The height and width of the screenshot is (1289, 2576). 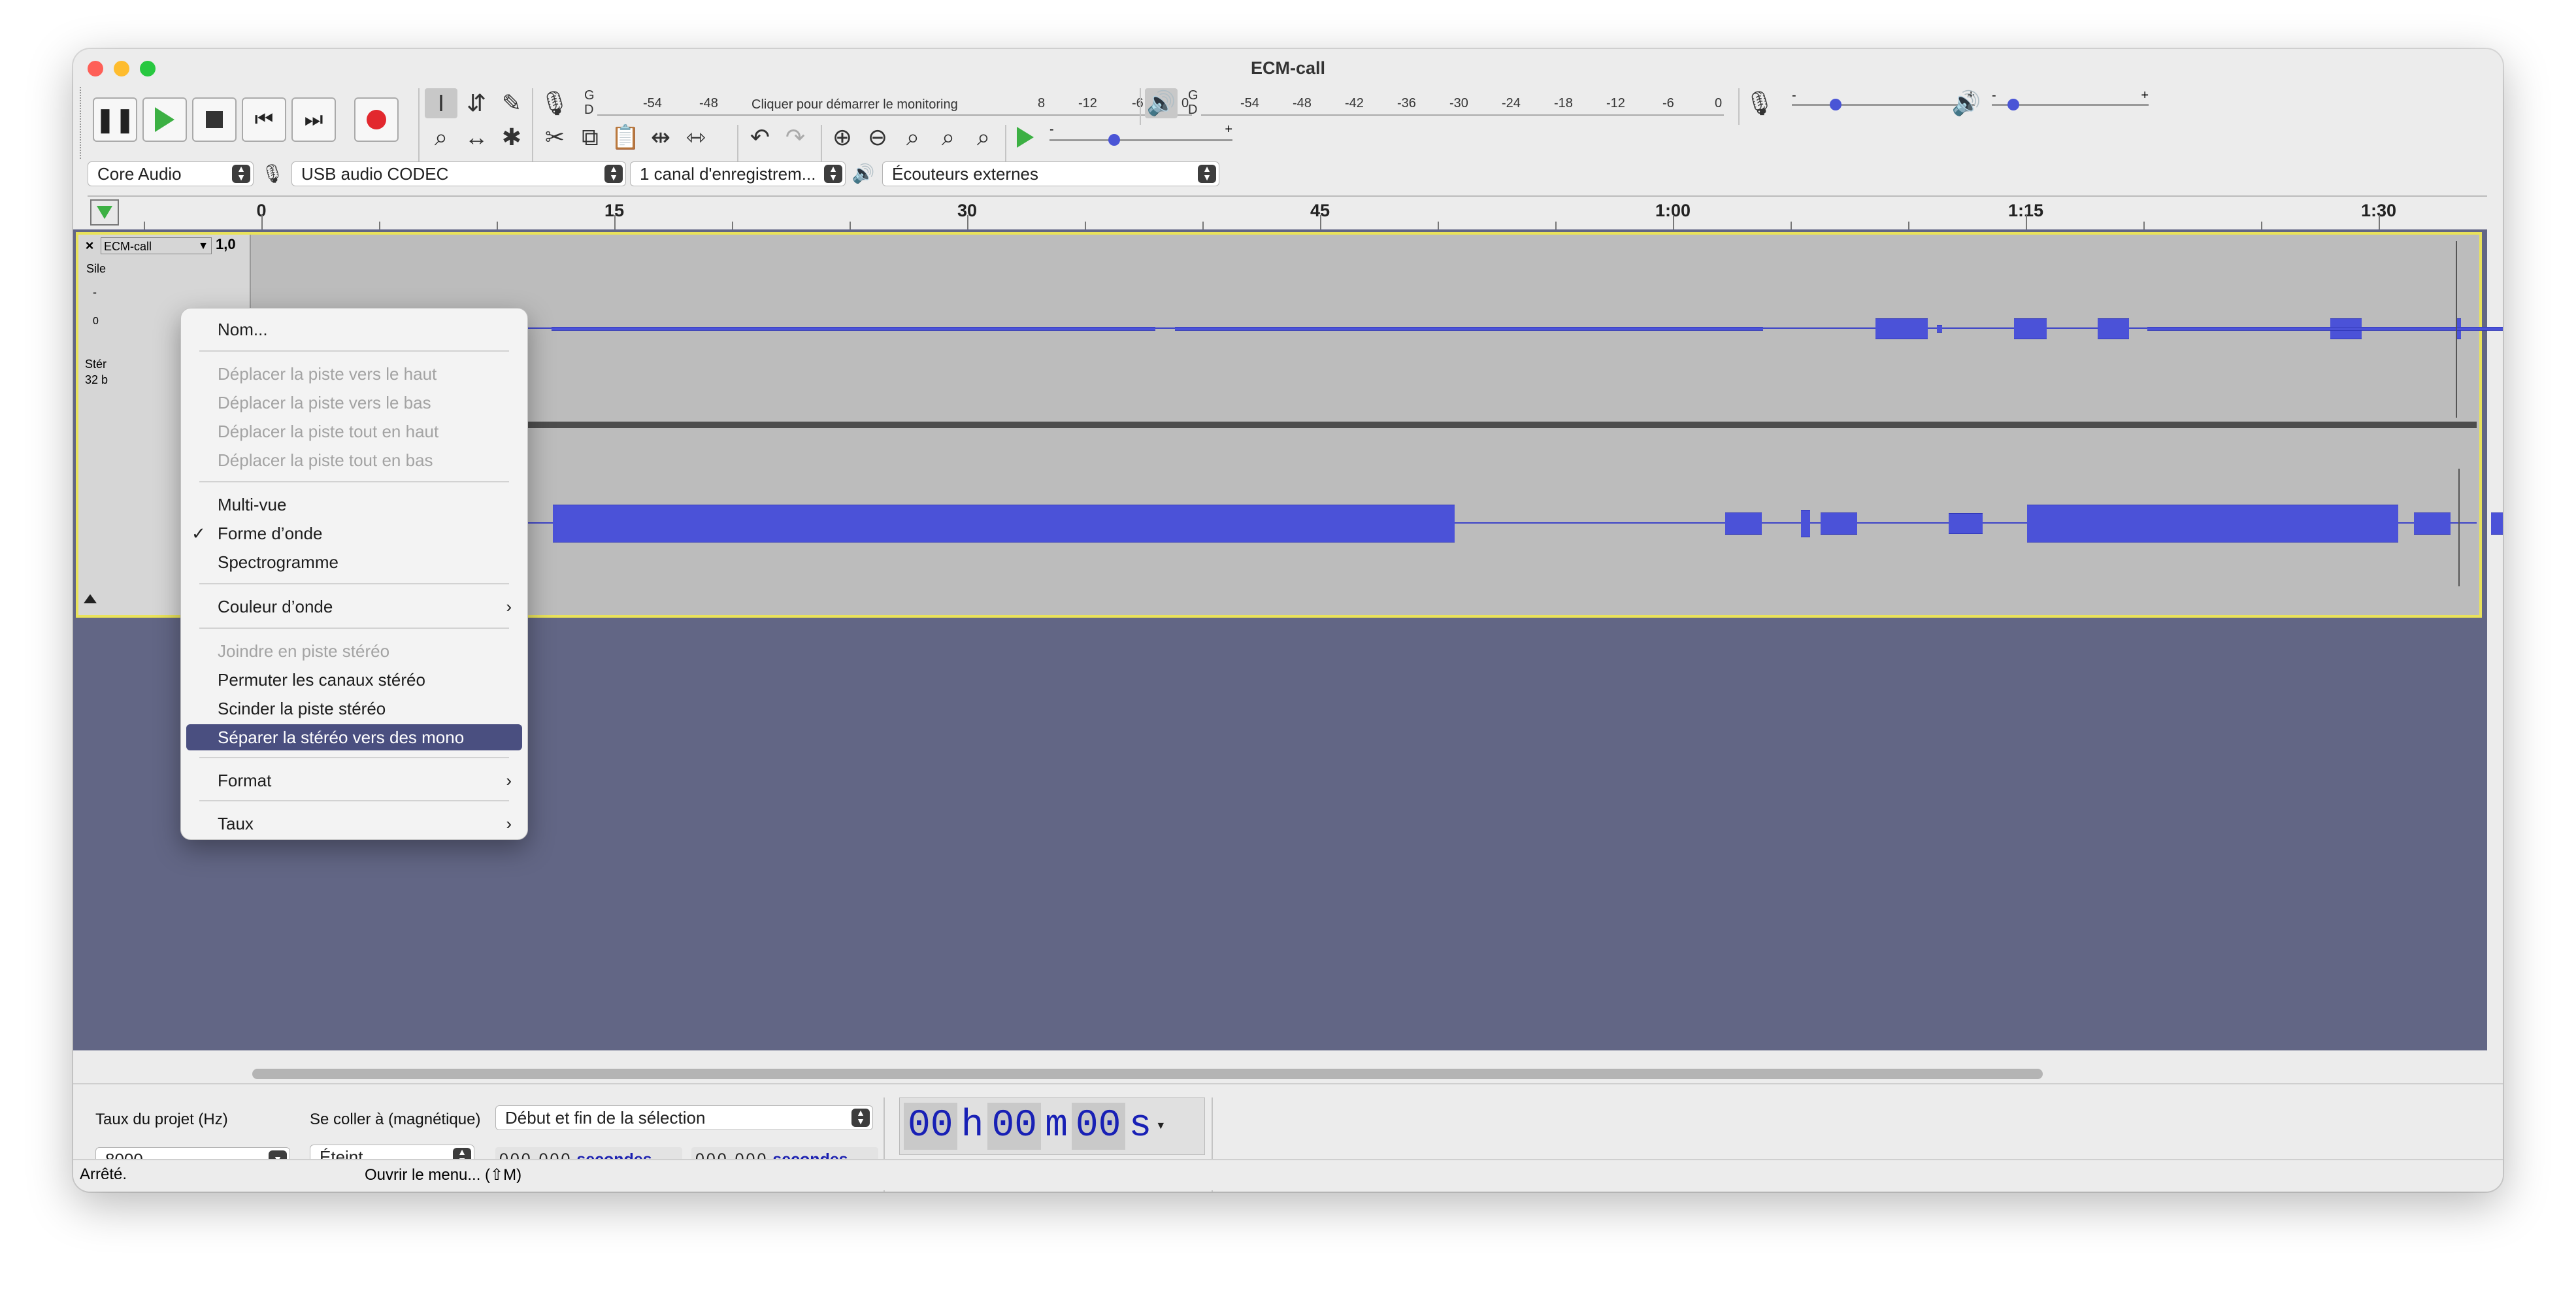 I want to click on record-volume-slider: - +, so click(x=1883, y=102).